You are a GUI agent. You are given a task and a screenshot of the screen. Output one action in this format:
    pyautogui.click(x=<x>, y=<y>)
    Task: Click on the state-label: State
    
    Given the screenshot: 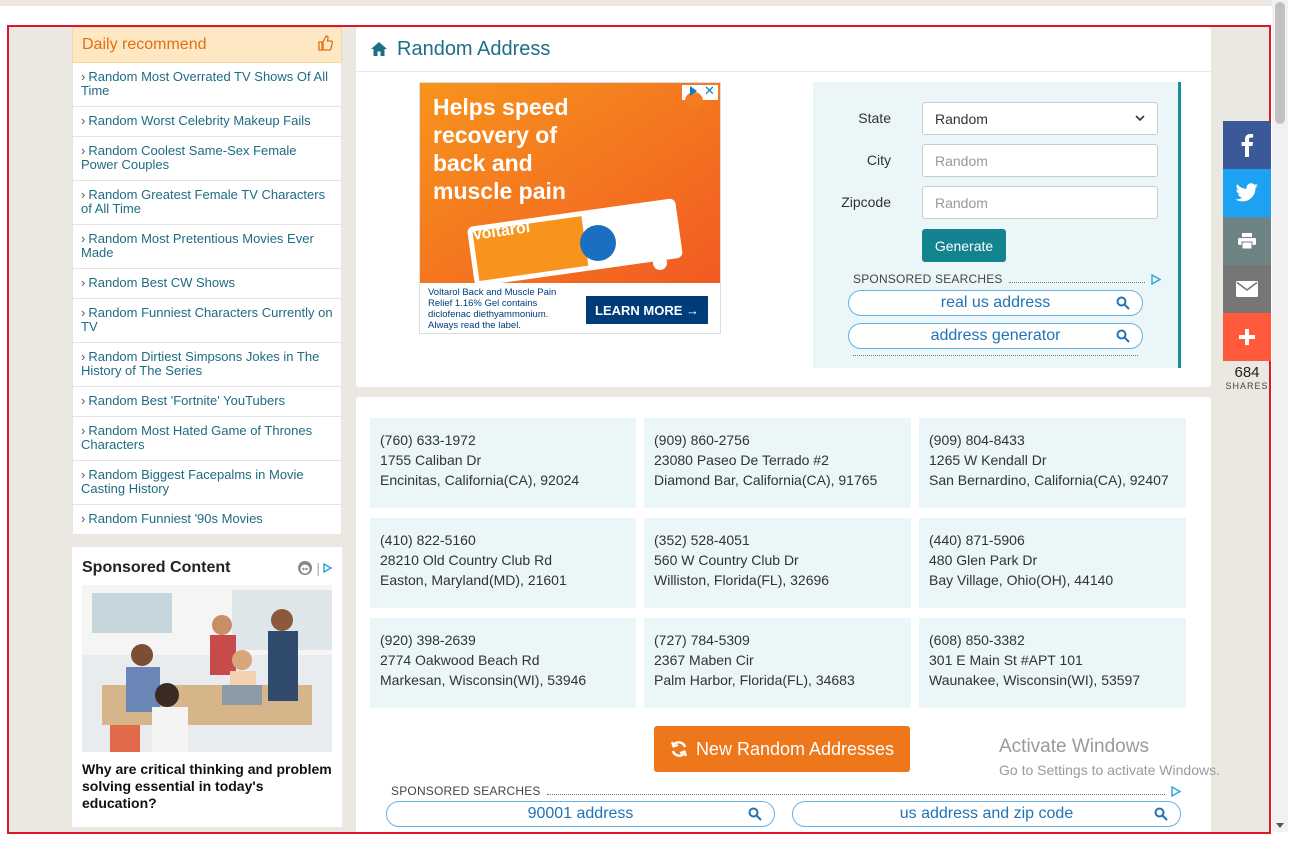 What is the action you would take?
    pyautogui.click(x=874, y=118)
    